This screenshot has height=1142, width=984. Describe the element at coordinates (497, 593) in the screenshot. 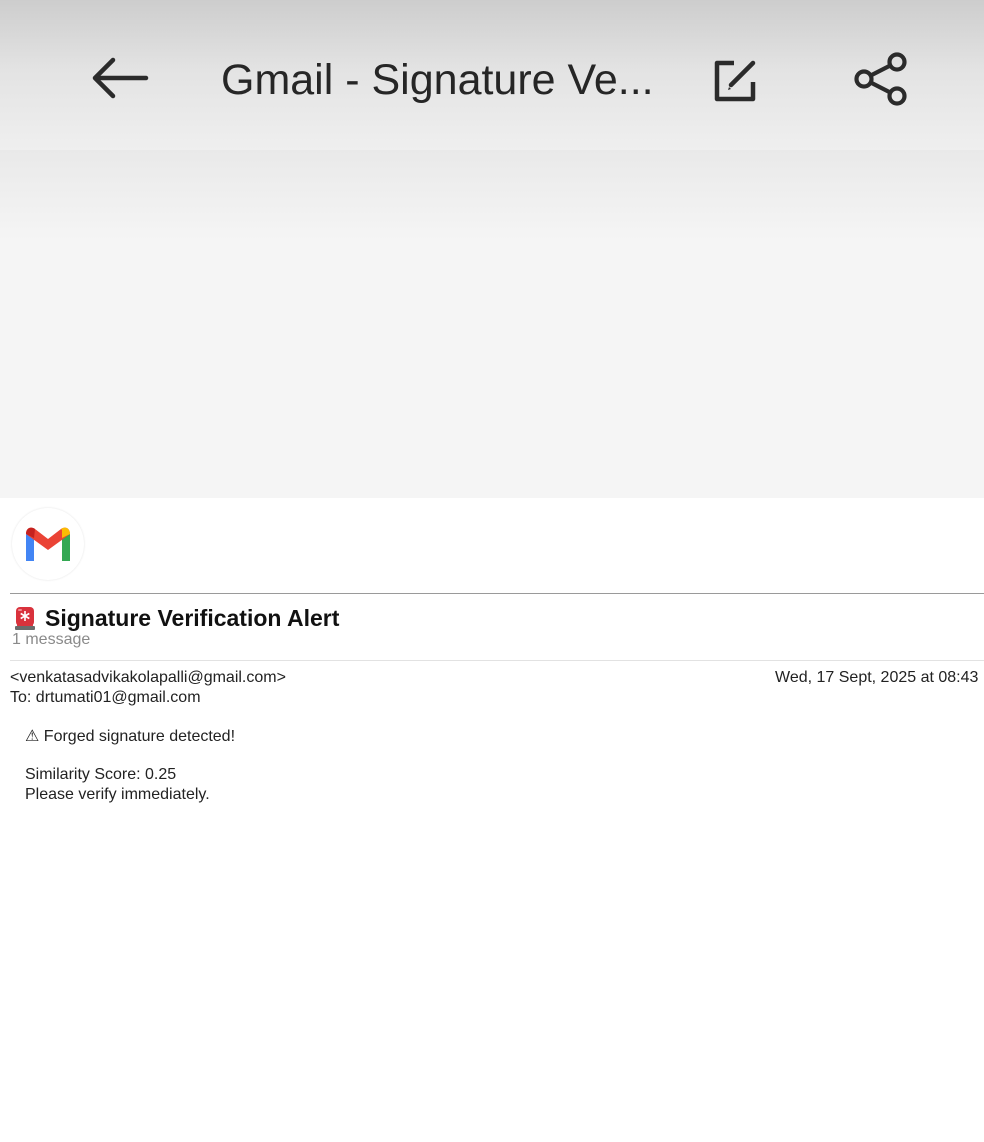

I see `header-divider` at that location.